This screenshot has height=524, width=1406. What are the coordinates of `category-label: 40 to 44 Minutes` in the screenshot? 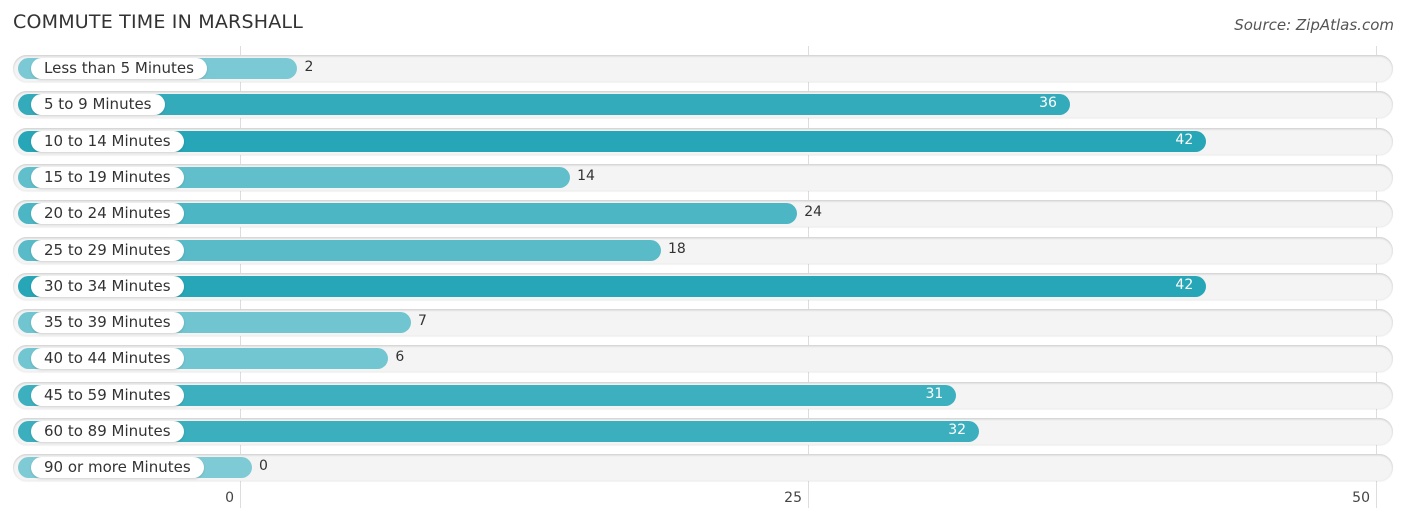 It's located at (107, 359).